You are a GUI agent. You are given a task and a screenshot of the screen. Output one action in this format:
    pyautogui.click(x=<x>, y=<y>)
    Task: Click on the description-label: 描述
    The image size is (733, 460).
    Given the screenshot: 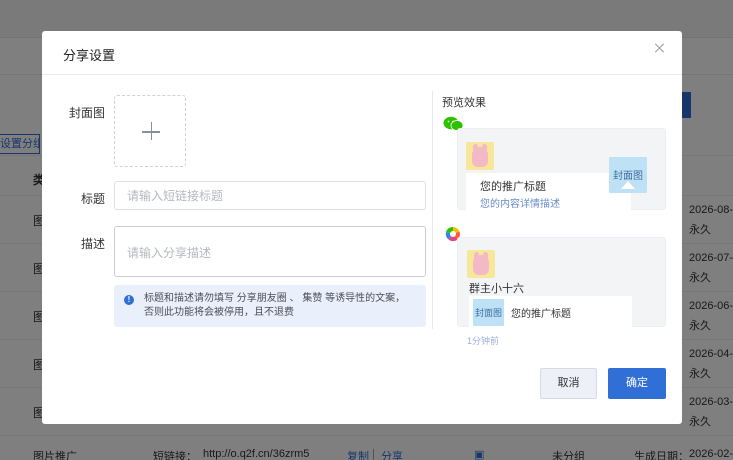 What is the action you would take?
    pyautogui.click(x=92, y=244)
    